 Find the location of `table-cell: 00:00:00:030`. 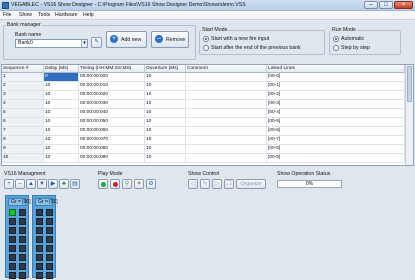

table-cell: 00:00:00:030 is located at coordinates (112, 104).